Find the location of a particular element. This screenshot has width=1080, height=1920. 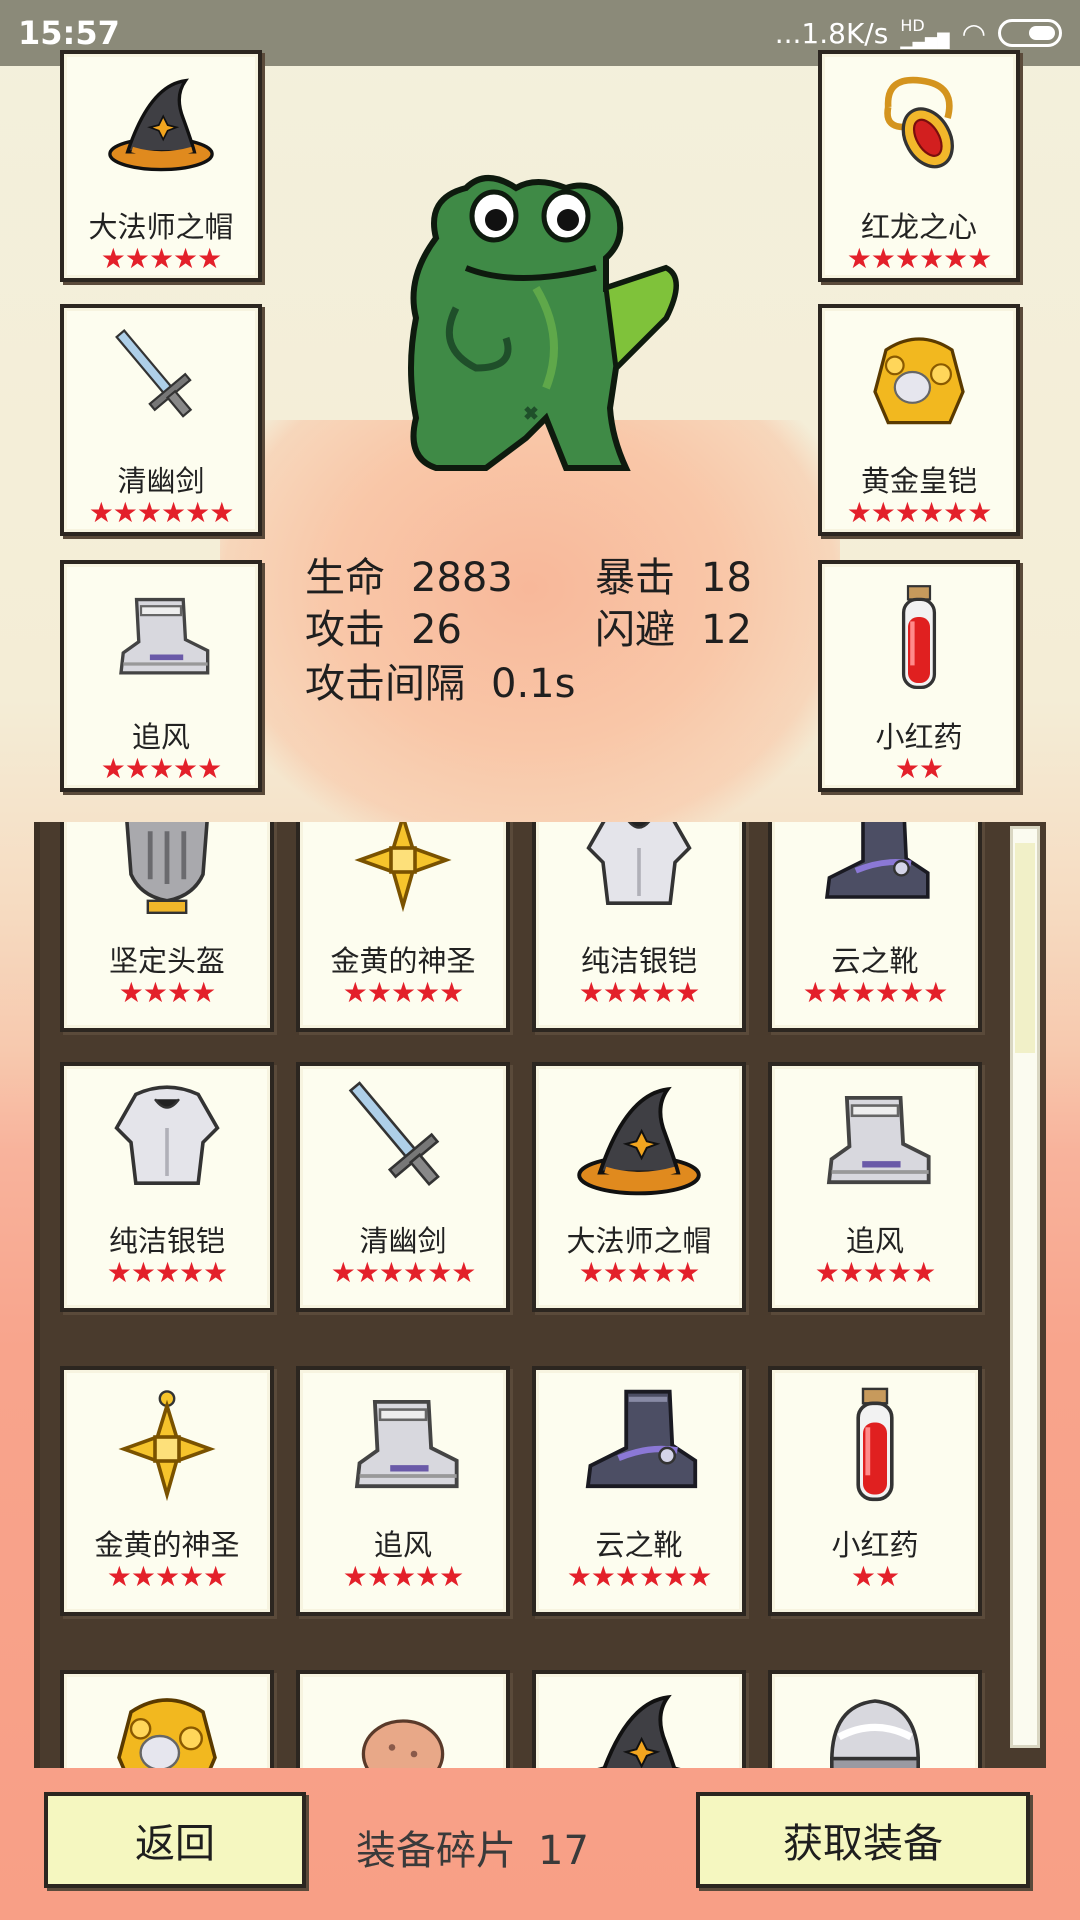

stat-attack: 攻击 26 is located at coordinates (383, 626).